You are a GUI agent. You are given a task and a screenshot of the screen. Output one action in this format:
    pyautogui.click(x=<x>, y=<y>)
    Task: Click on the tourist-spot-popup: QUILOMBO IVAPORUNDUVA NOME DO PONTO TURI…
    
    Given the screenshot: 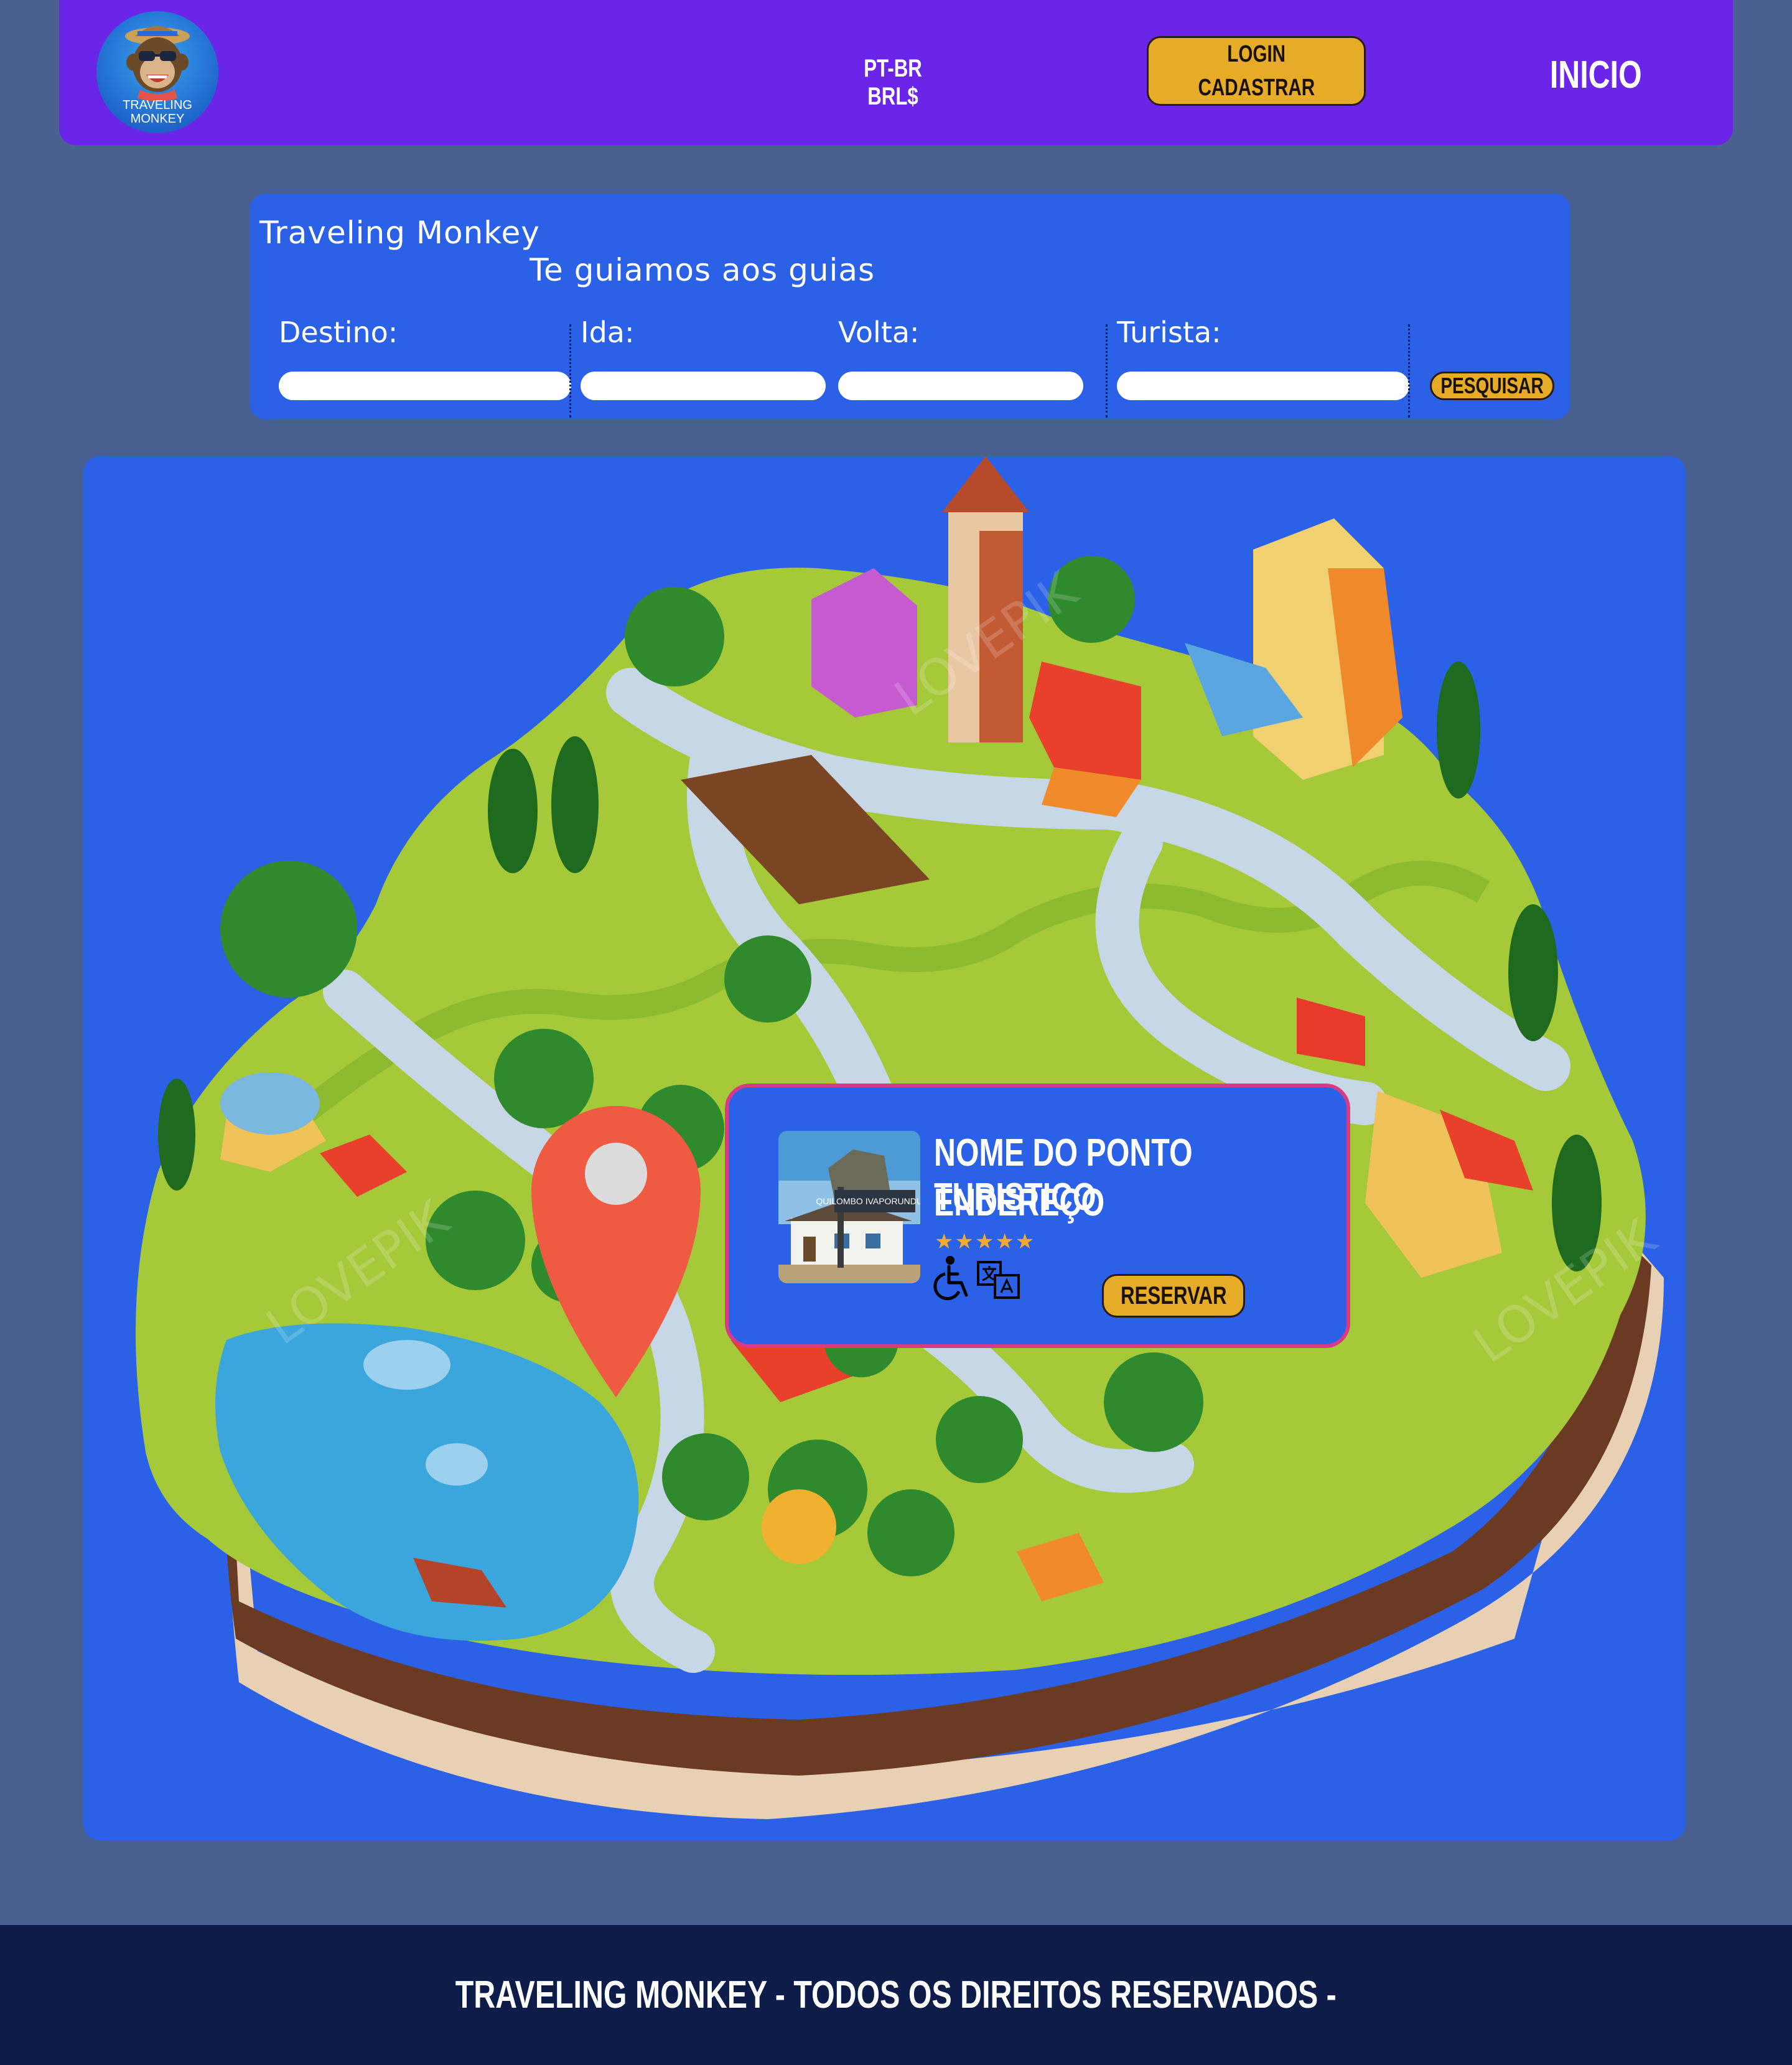 What is the action you would take?
    pyautogui.click(x=1038, y=1216)
    